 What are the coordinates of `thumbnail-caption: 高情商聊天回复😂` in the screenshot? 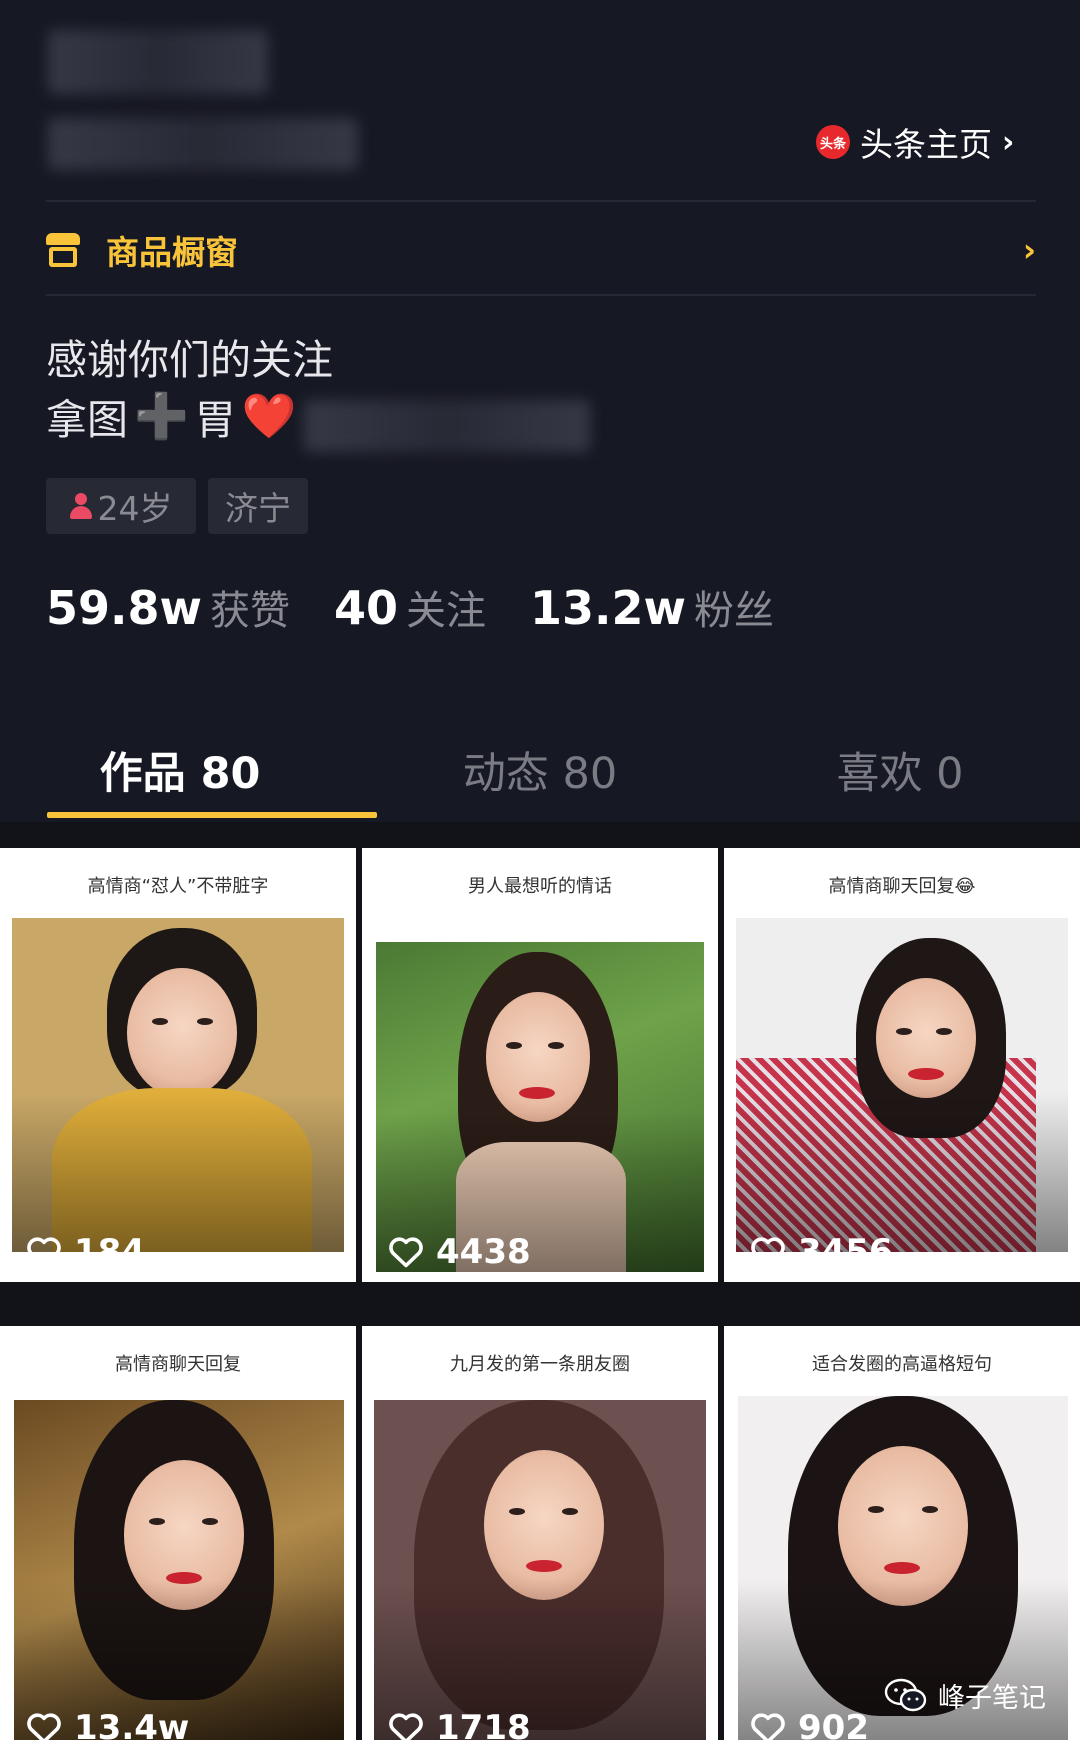 It's located at (902, 886).